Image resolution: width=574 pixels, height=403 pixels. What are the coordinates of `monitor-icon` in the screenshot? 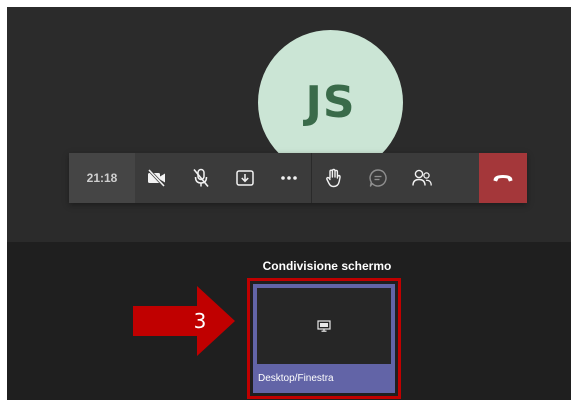 It's located at (324, 326).